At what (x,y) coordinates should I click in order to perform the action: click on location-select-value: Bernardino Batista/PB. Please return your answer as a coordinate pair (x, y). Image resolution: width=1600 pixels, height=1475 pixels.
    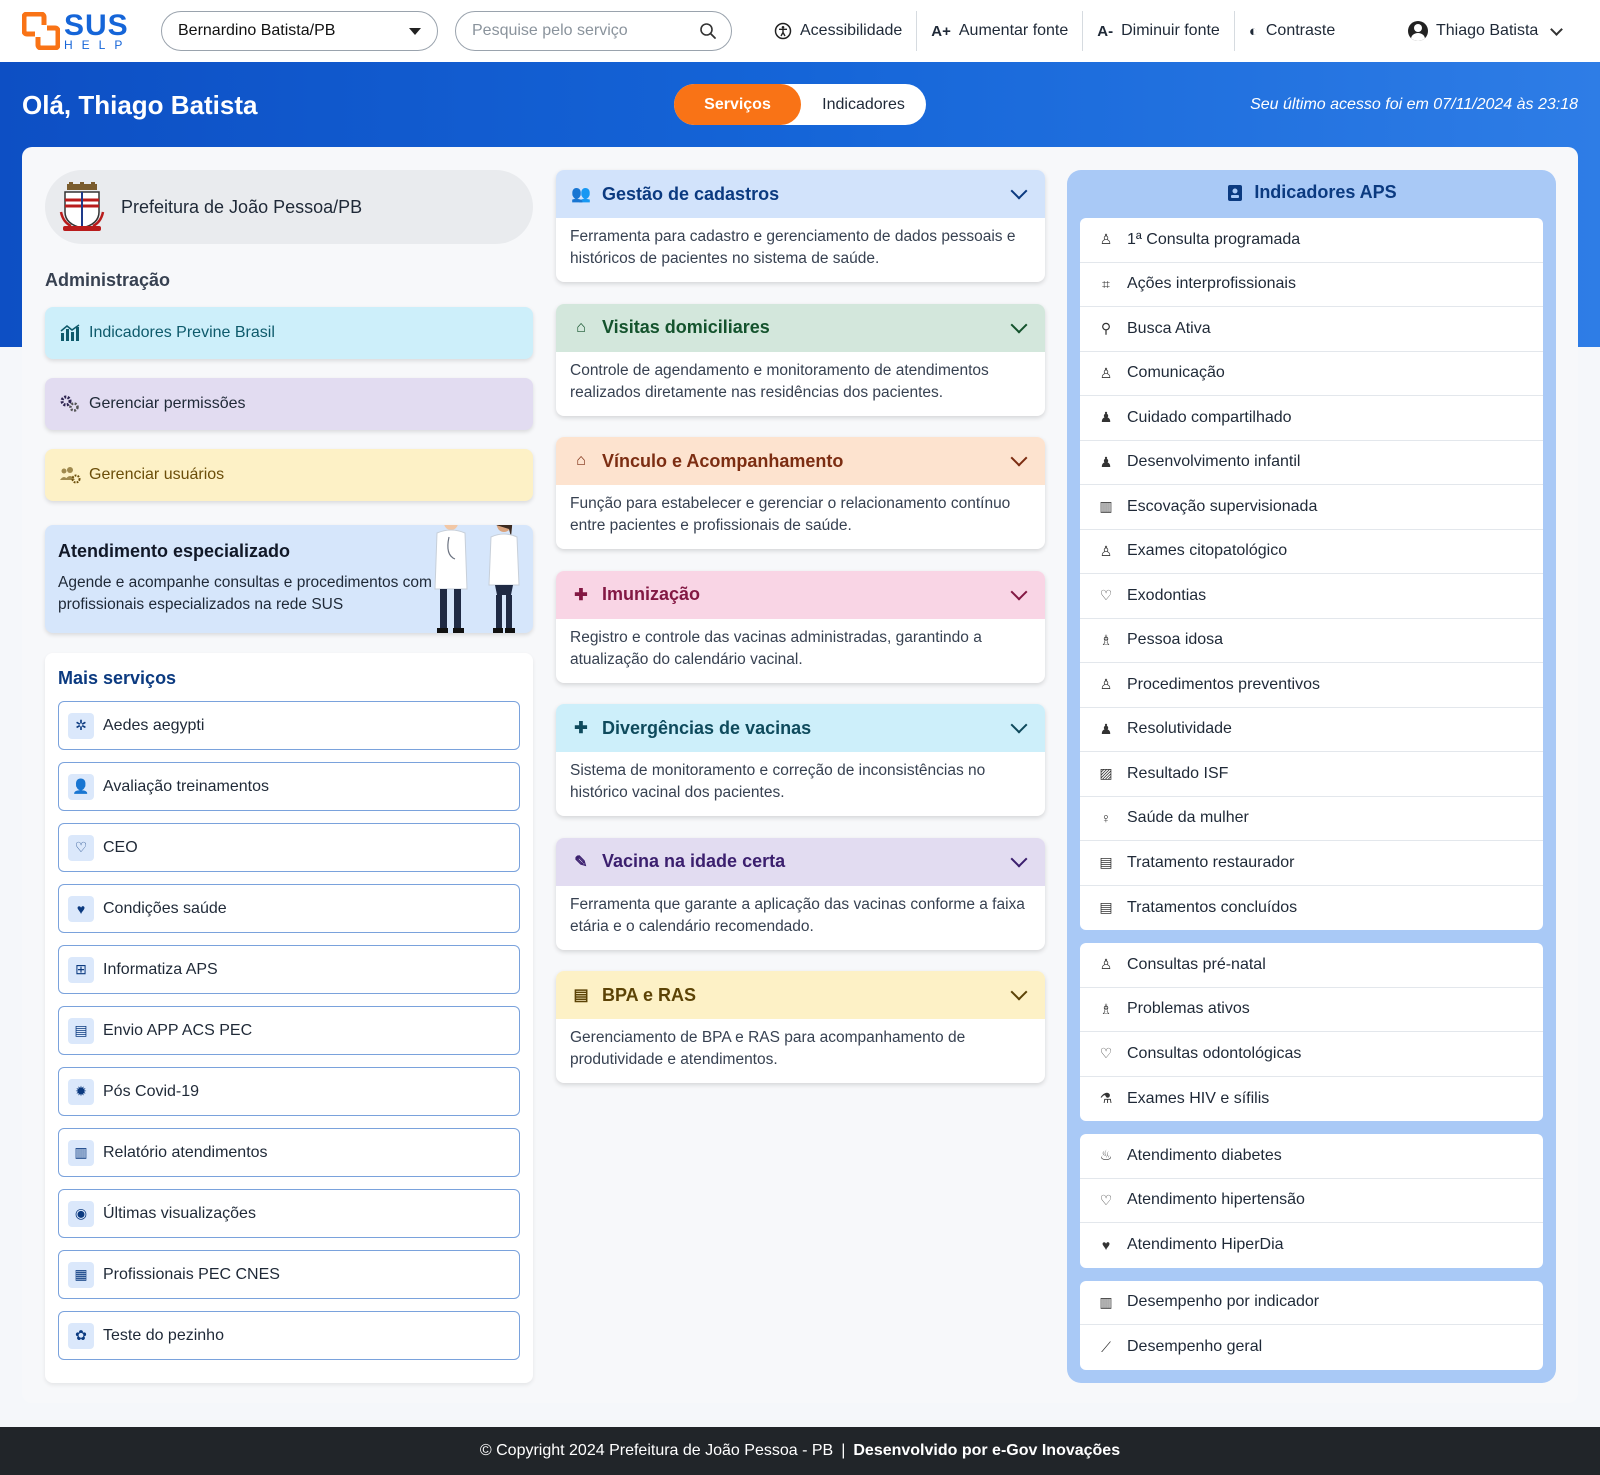
    Looking at the image, I should click on (257, 30).